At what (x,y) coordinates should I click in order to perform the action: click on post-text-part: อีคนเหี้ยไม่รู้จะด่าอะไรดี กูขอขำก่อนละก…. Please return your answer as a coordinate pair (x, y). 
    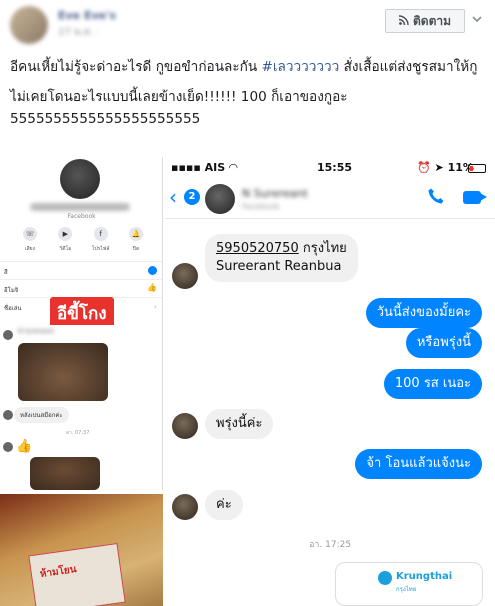
    Looking at the image, I should click on (136, 67).